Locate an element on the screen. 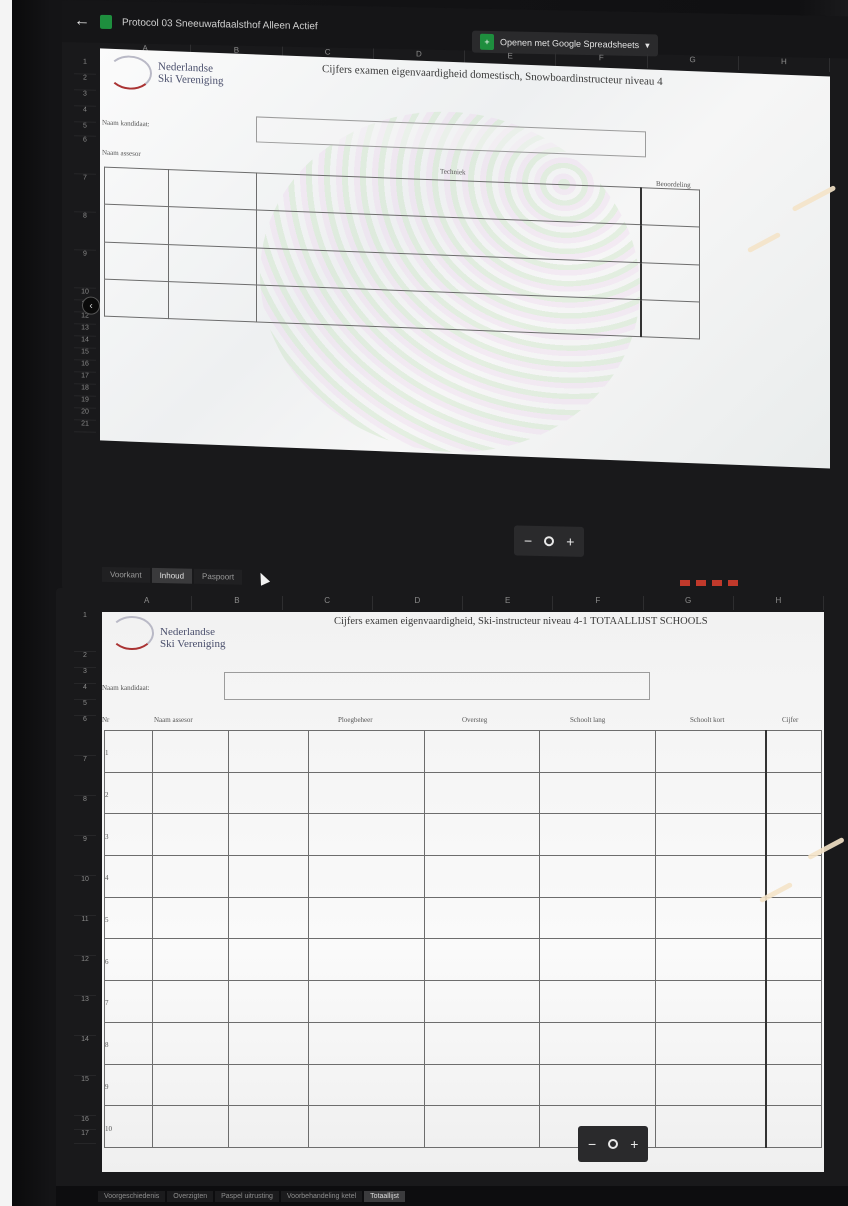  row-number-cell: 8 is located at coordinates (128, 1043).